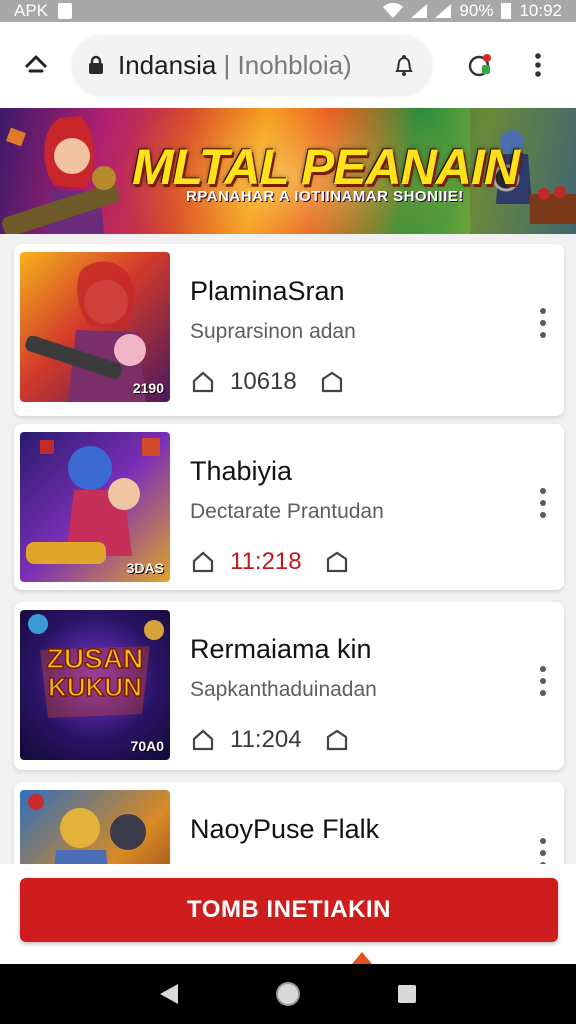  Describe the element at coordinates (65, 11) in the screenshot. I see `image-icon` at that location.